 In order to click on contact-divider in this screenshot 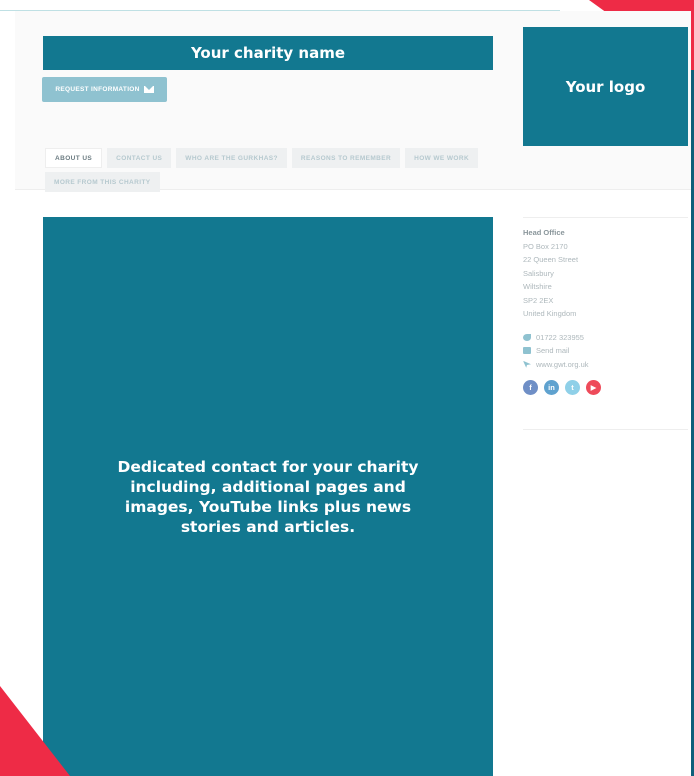, I will do `click(605, 429)`.